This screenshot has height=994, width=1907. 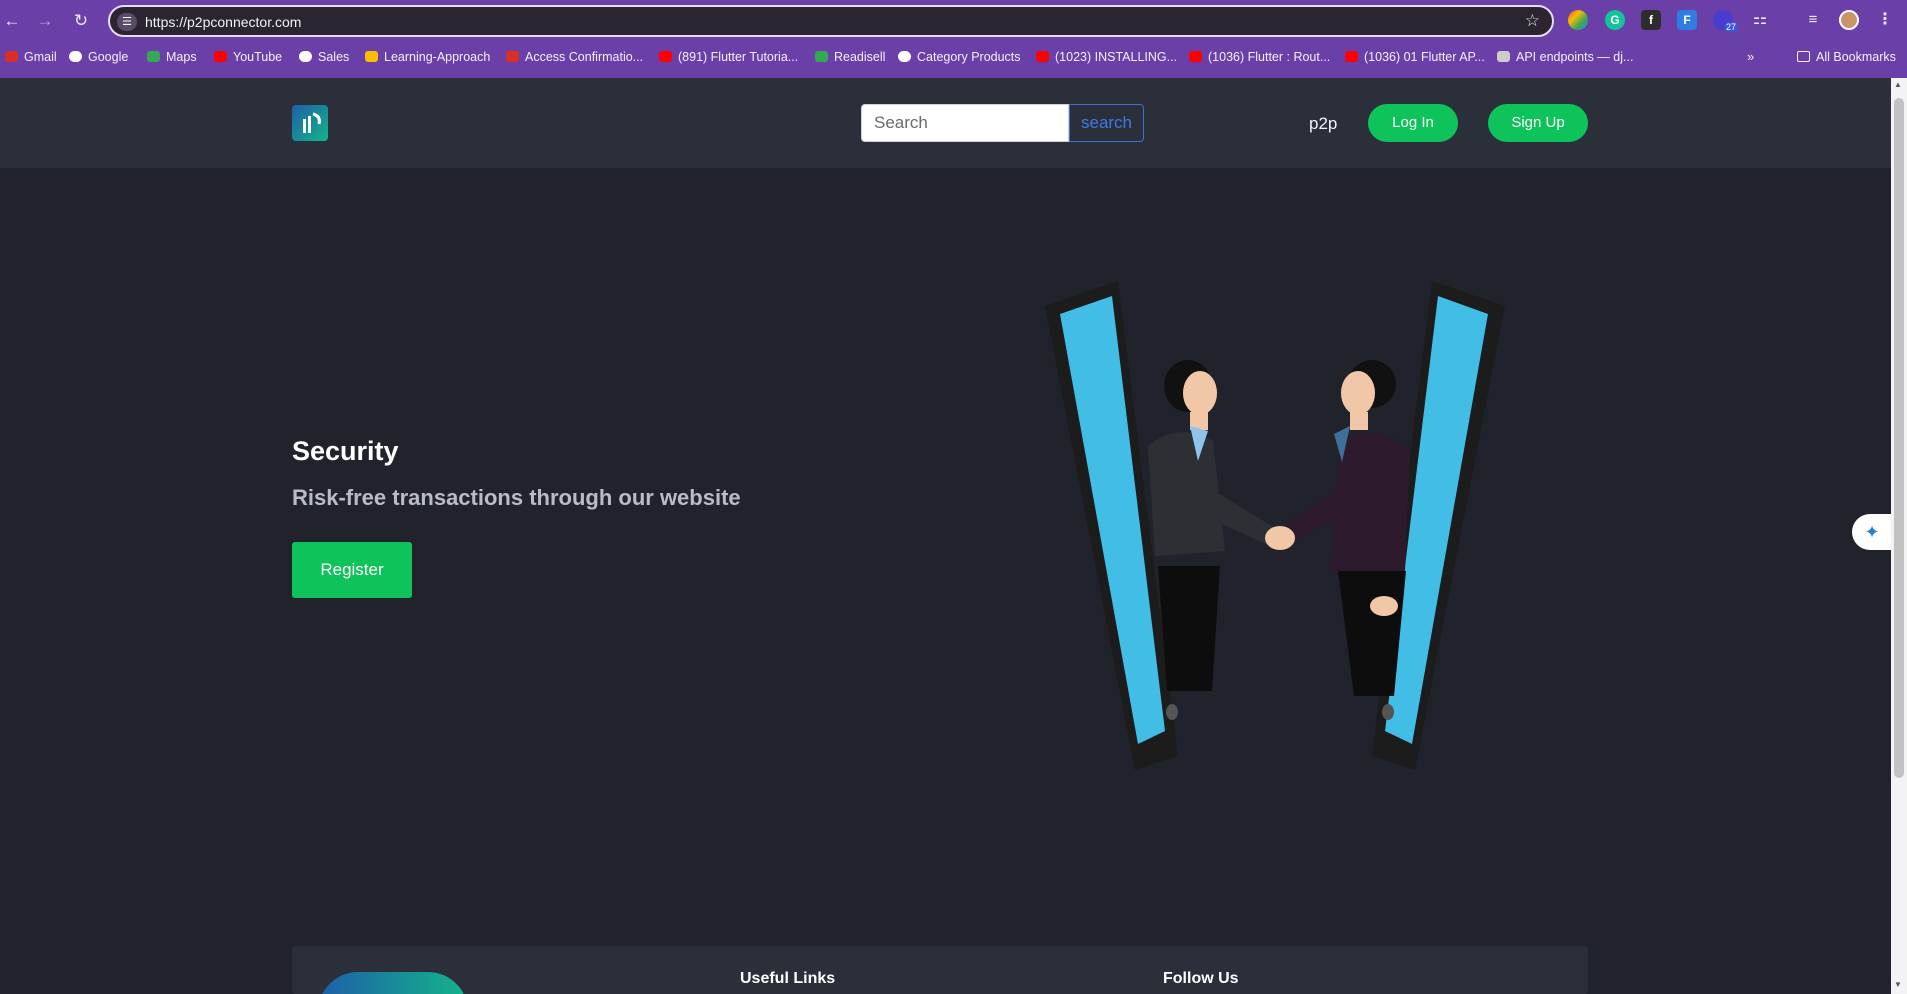 I want to click on formula-extension-icon: f, so click(x=1651, y=20).